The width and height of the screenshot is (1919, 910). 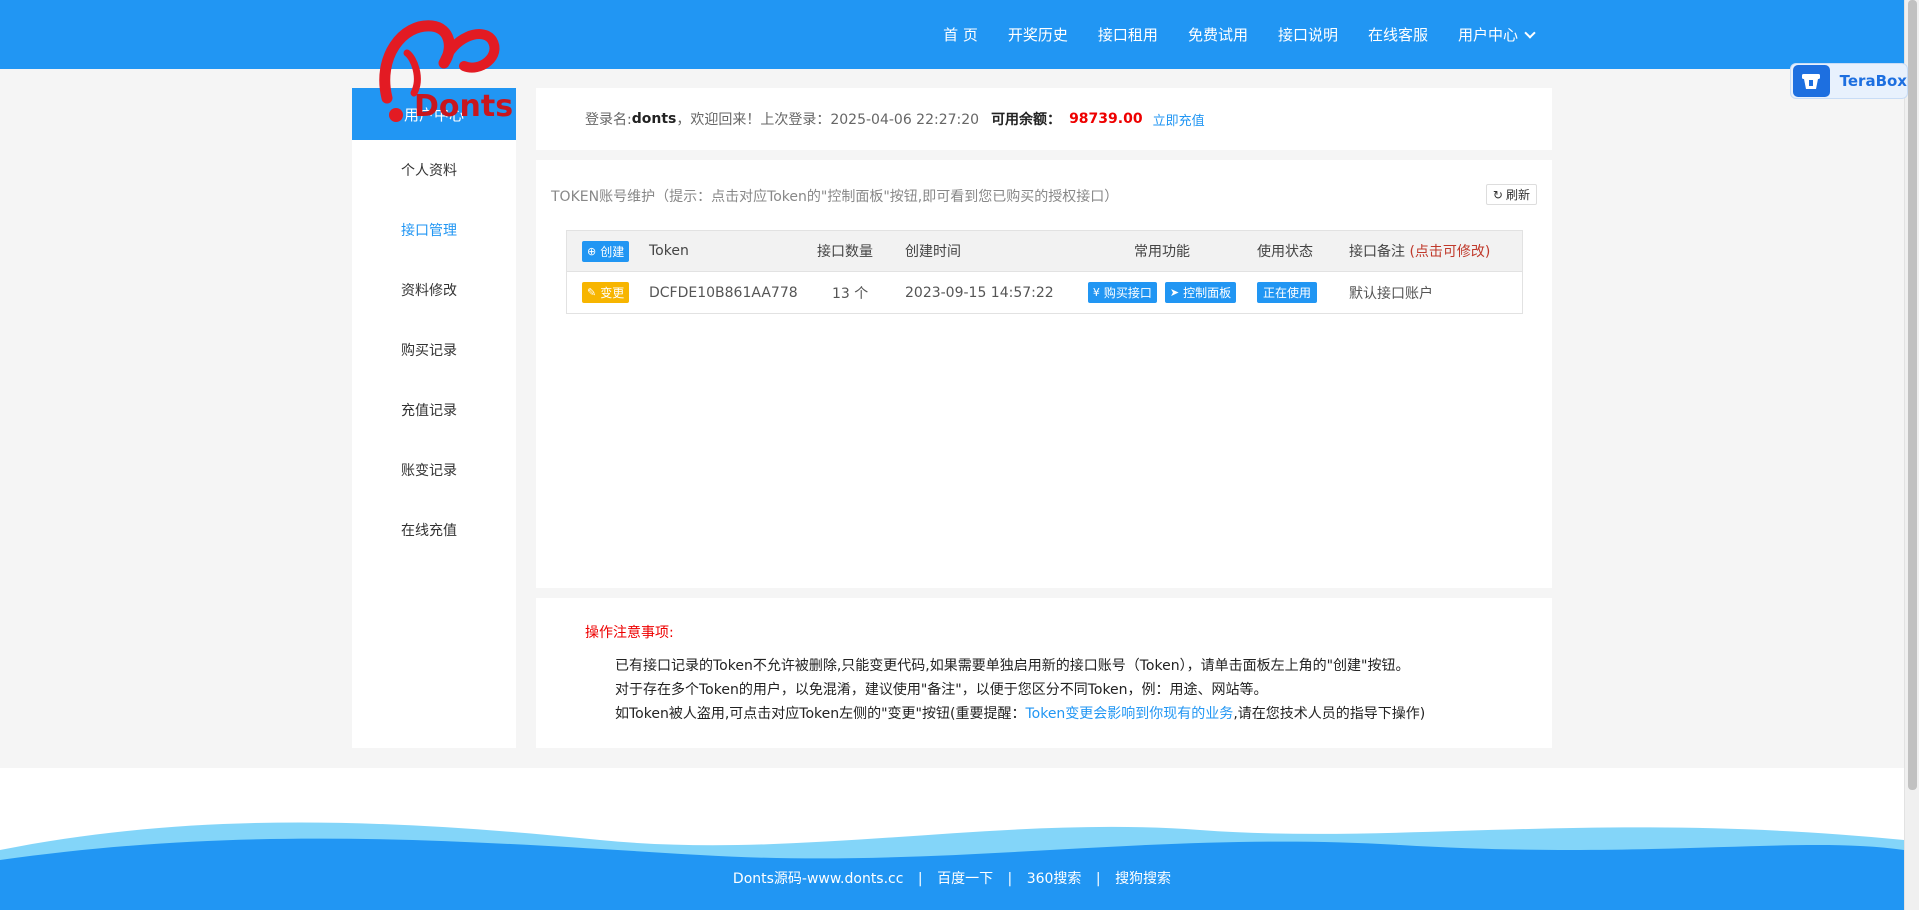 I want to click on refresh-label: 刷新, so click(x=1517, y=195).